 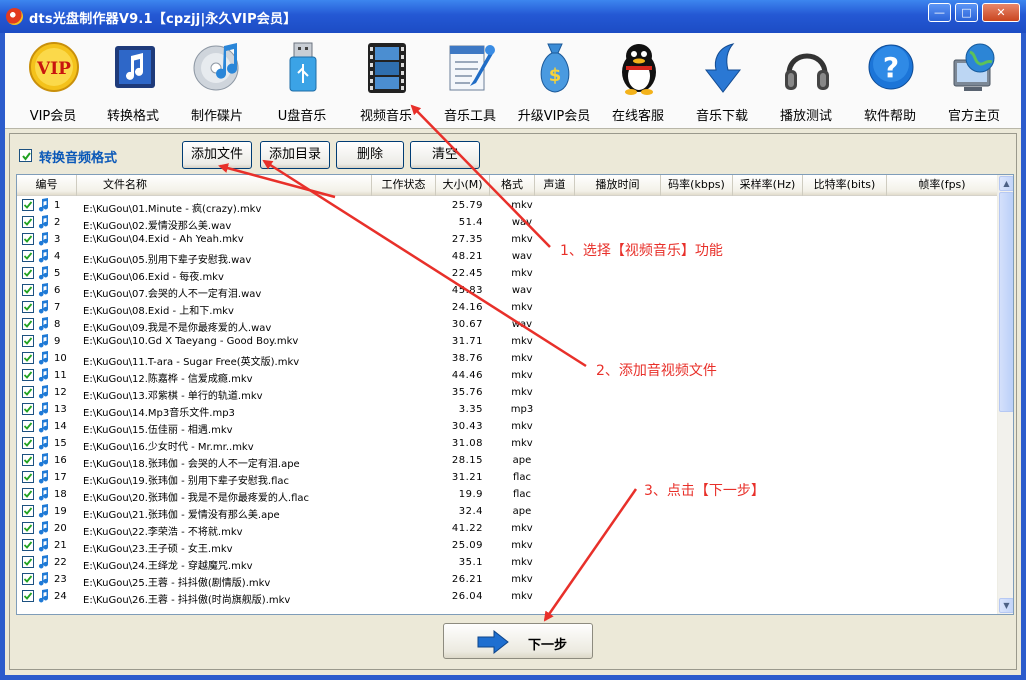 What do you see at coordinates (78, 156) in the screenshot?
I see `convert-audio-label: 转换音频格式` at bounding box center [78, 156].